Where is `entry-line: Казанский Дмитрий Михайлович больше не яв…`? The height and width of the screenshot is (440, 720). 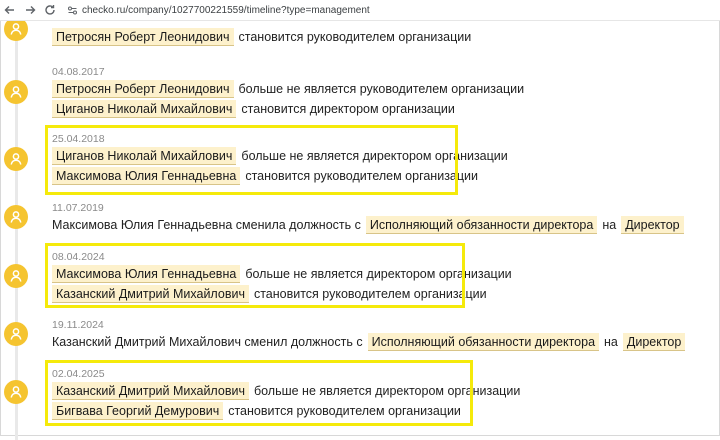
entry-line: Казанский Дмитрий Михайлович больше не яв… is located at coordinates (288, 391).